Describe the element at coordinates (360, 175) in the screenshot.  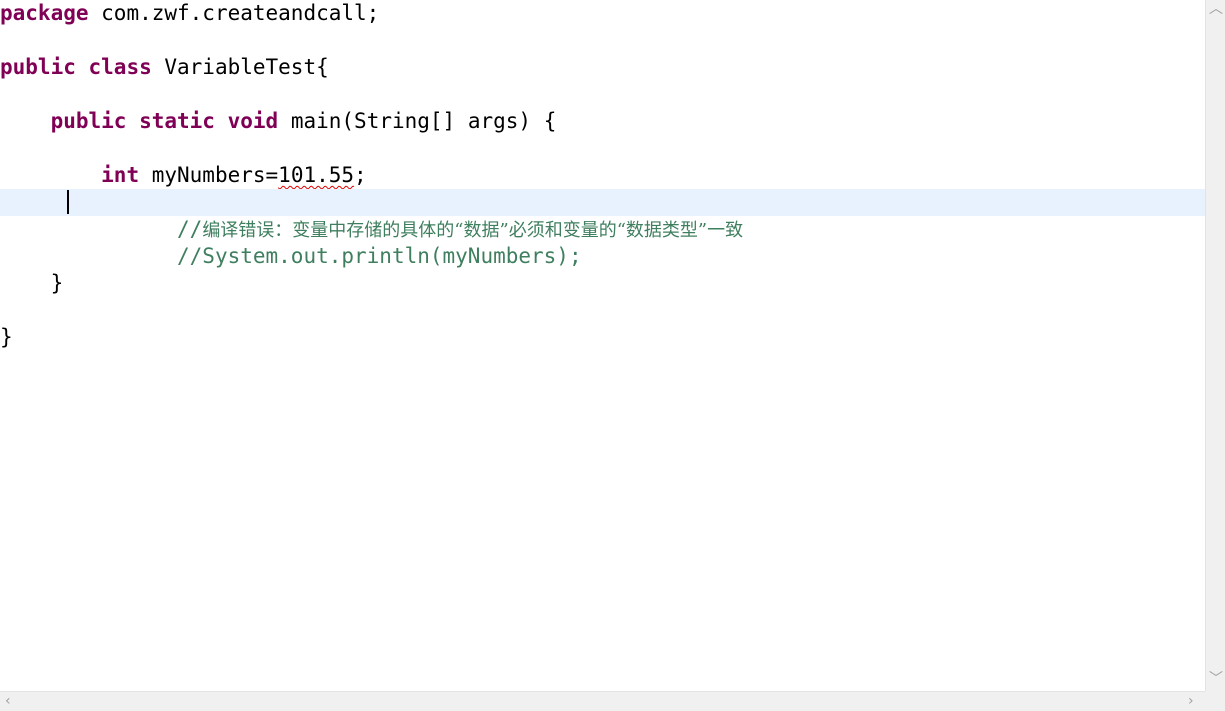
I see `statement-terminator: ;` at that location.